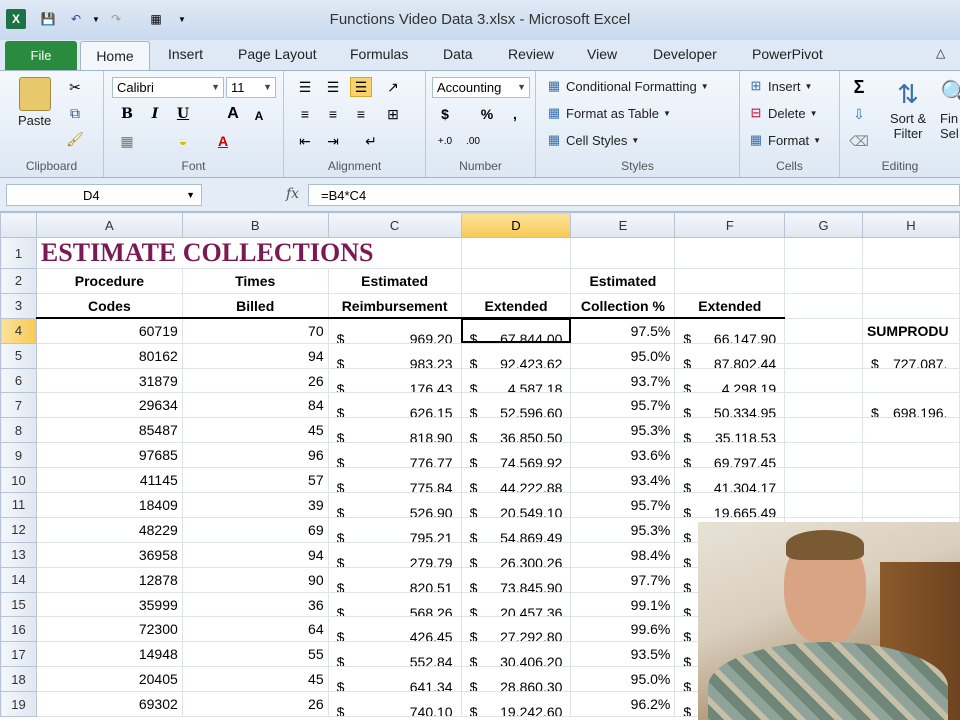 The height and width of the screenshot is (720, 960). What do you see at coordinates (516, 405) in the screenshot?
I see `cell-extended: $52,596.60` at bounding box center [516, 405].